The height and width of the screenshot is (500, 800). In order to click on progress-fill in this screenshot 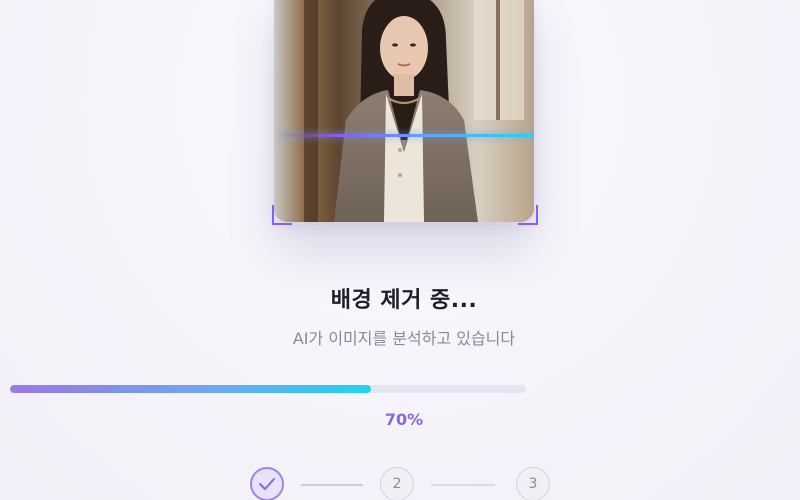, I will do `click(191, 389)`.